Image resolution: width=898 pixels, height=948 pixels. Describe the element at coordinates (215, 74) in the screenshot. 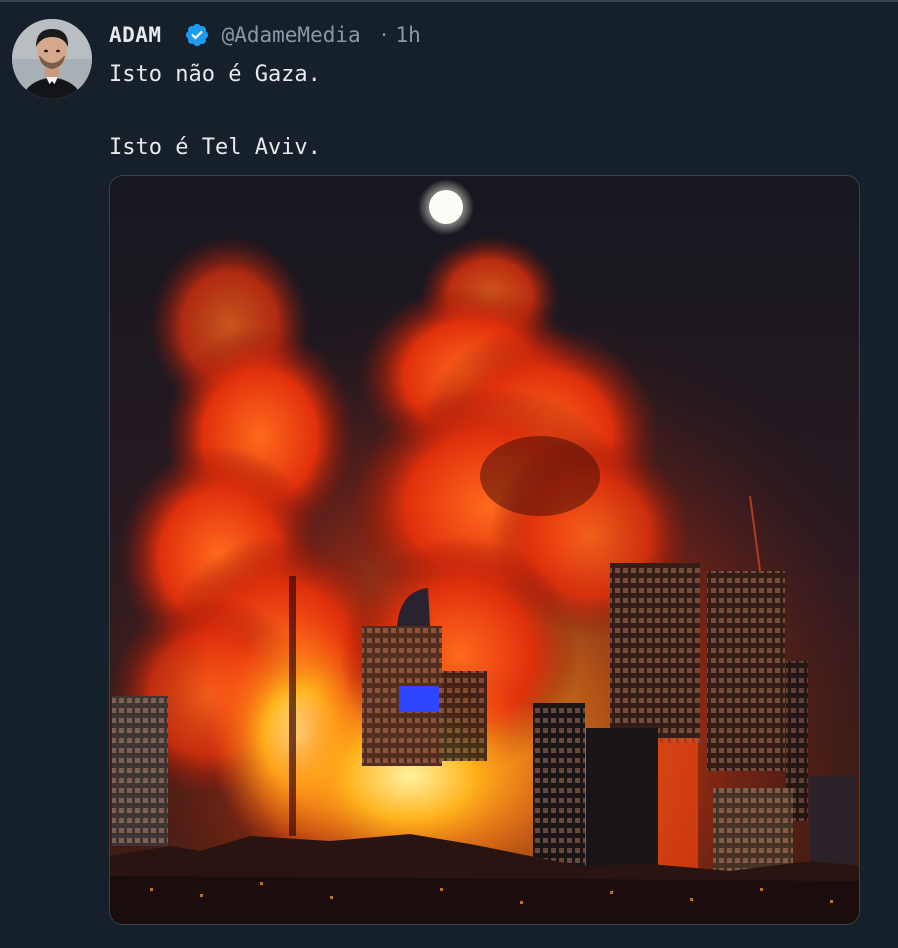

I see `tweet-text-line-1: Isto não é Gaza.` at that location.